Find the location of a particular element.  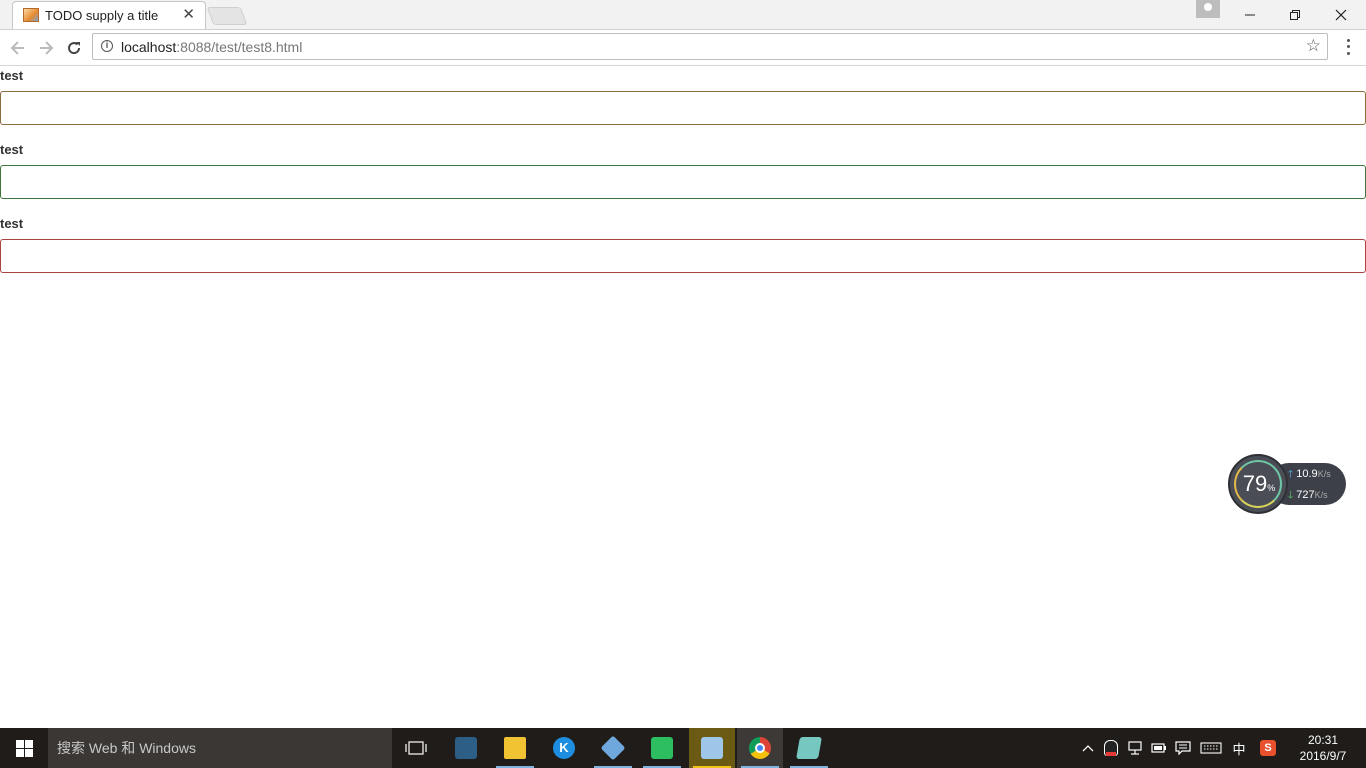

taskbar-app-mysql-workbench is located at coordinates (466, 748).